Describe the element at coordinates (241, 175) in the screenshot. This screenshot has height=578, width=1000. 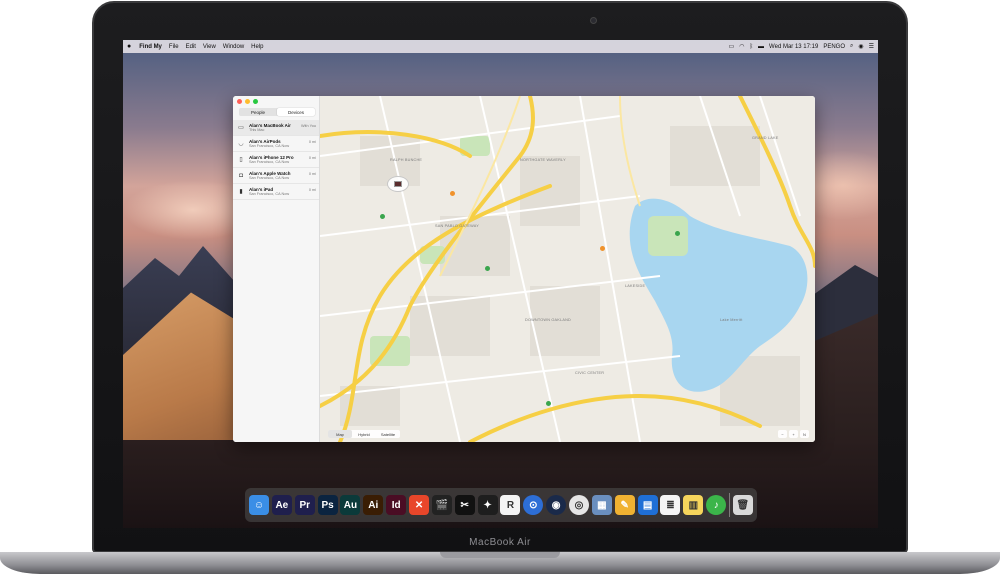
I see `watch-icon: ◘` at that location.